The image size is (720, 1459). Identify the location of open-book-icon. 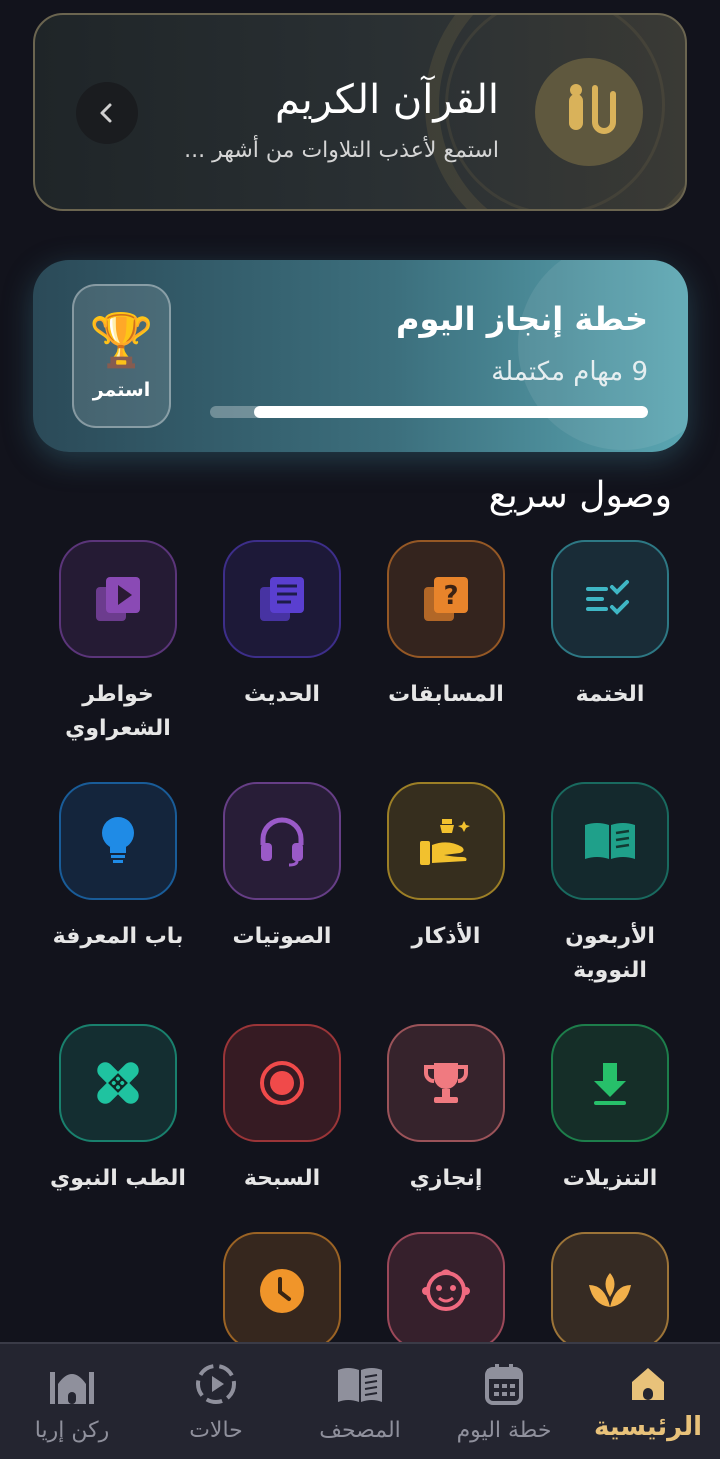
(610, 841).